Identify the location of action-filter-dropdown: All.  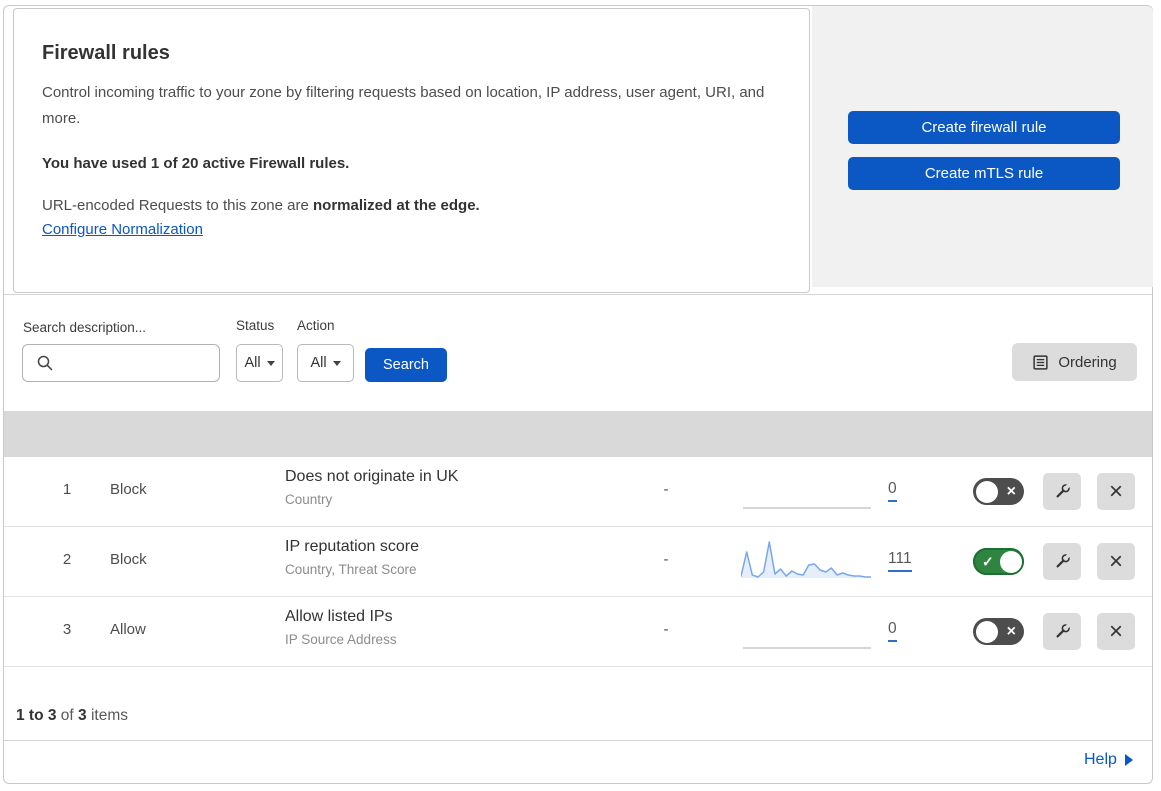
(325, 363).